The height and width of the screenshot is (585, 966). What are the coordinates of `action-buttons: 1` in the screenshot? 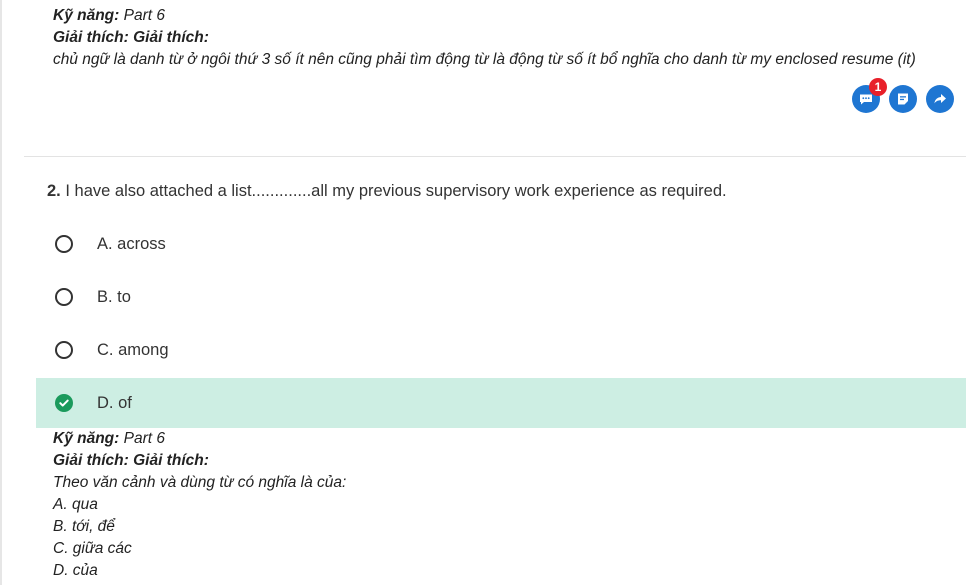 It's located at (903, 95).